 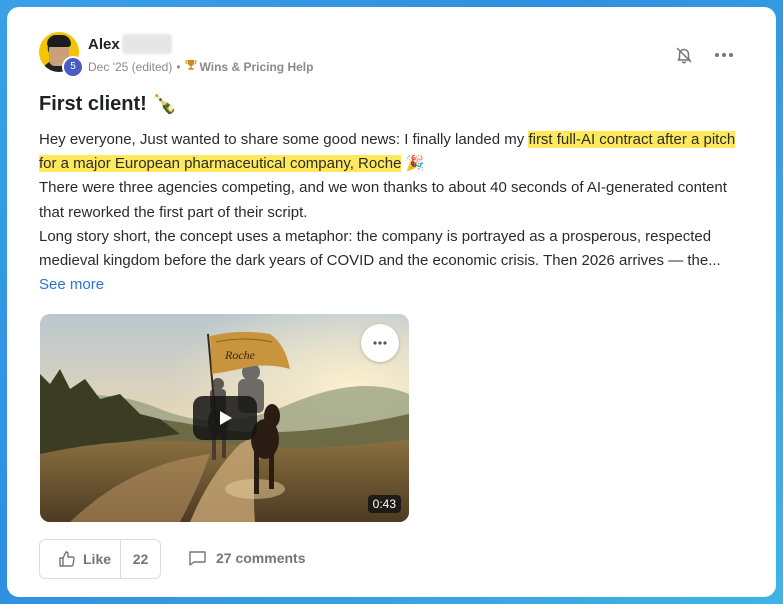 What do you see at coordinates (61, 55) in the screenshot?
I see `author-avatar: 5` at bounding box center [61, 55].